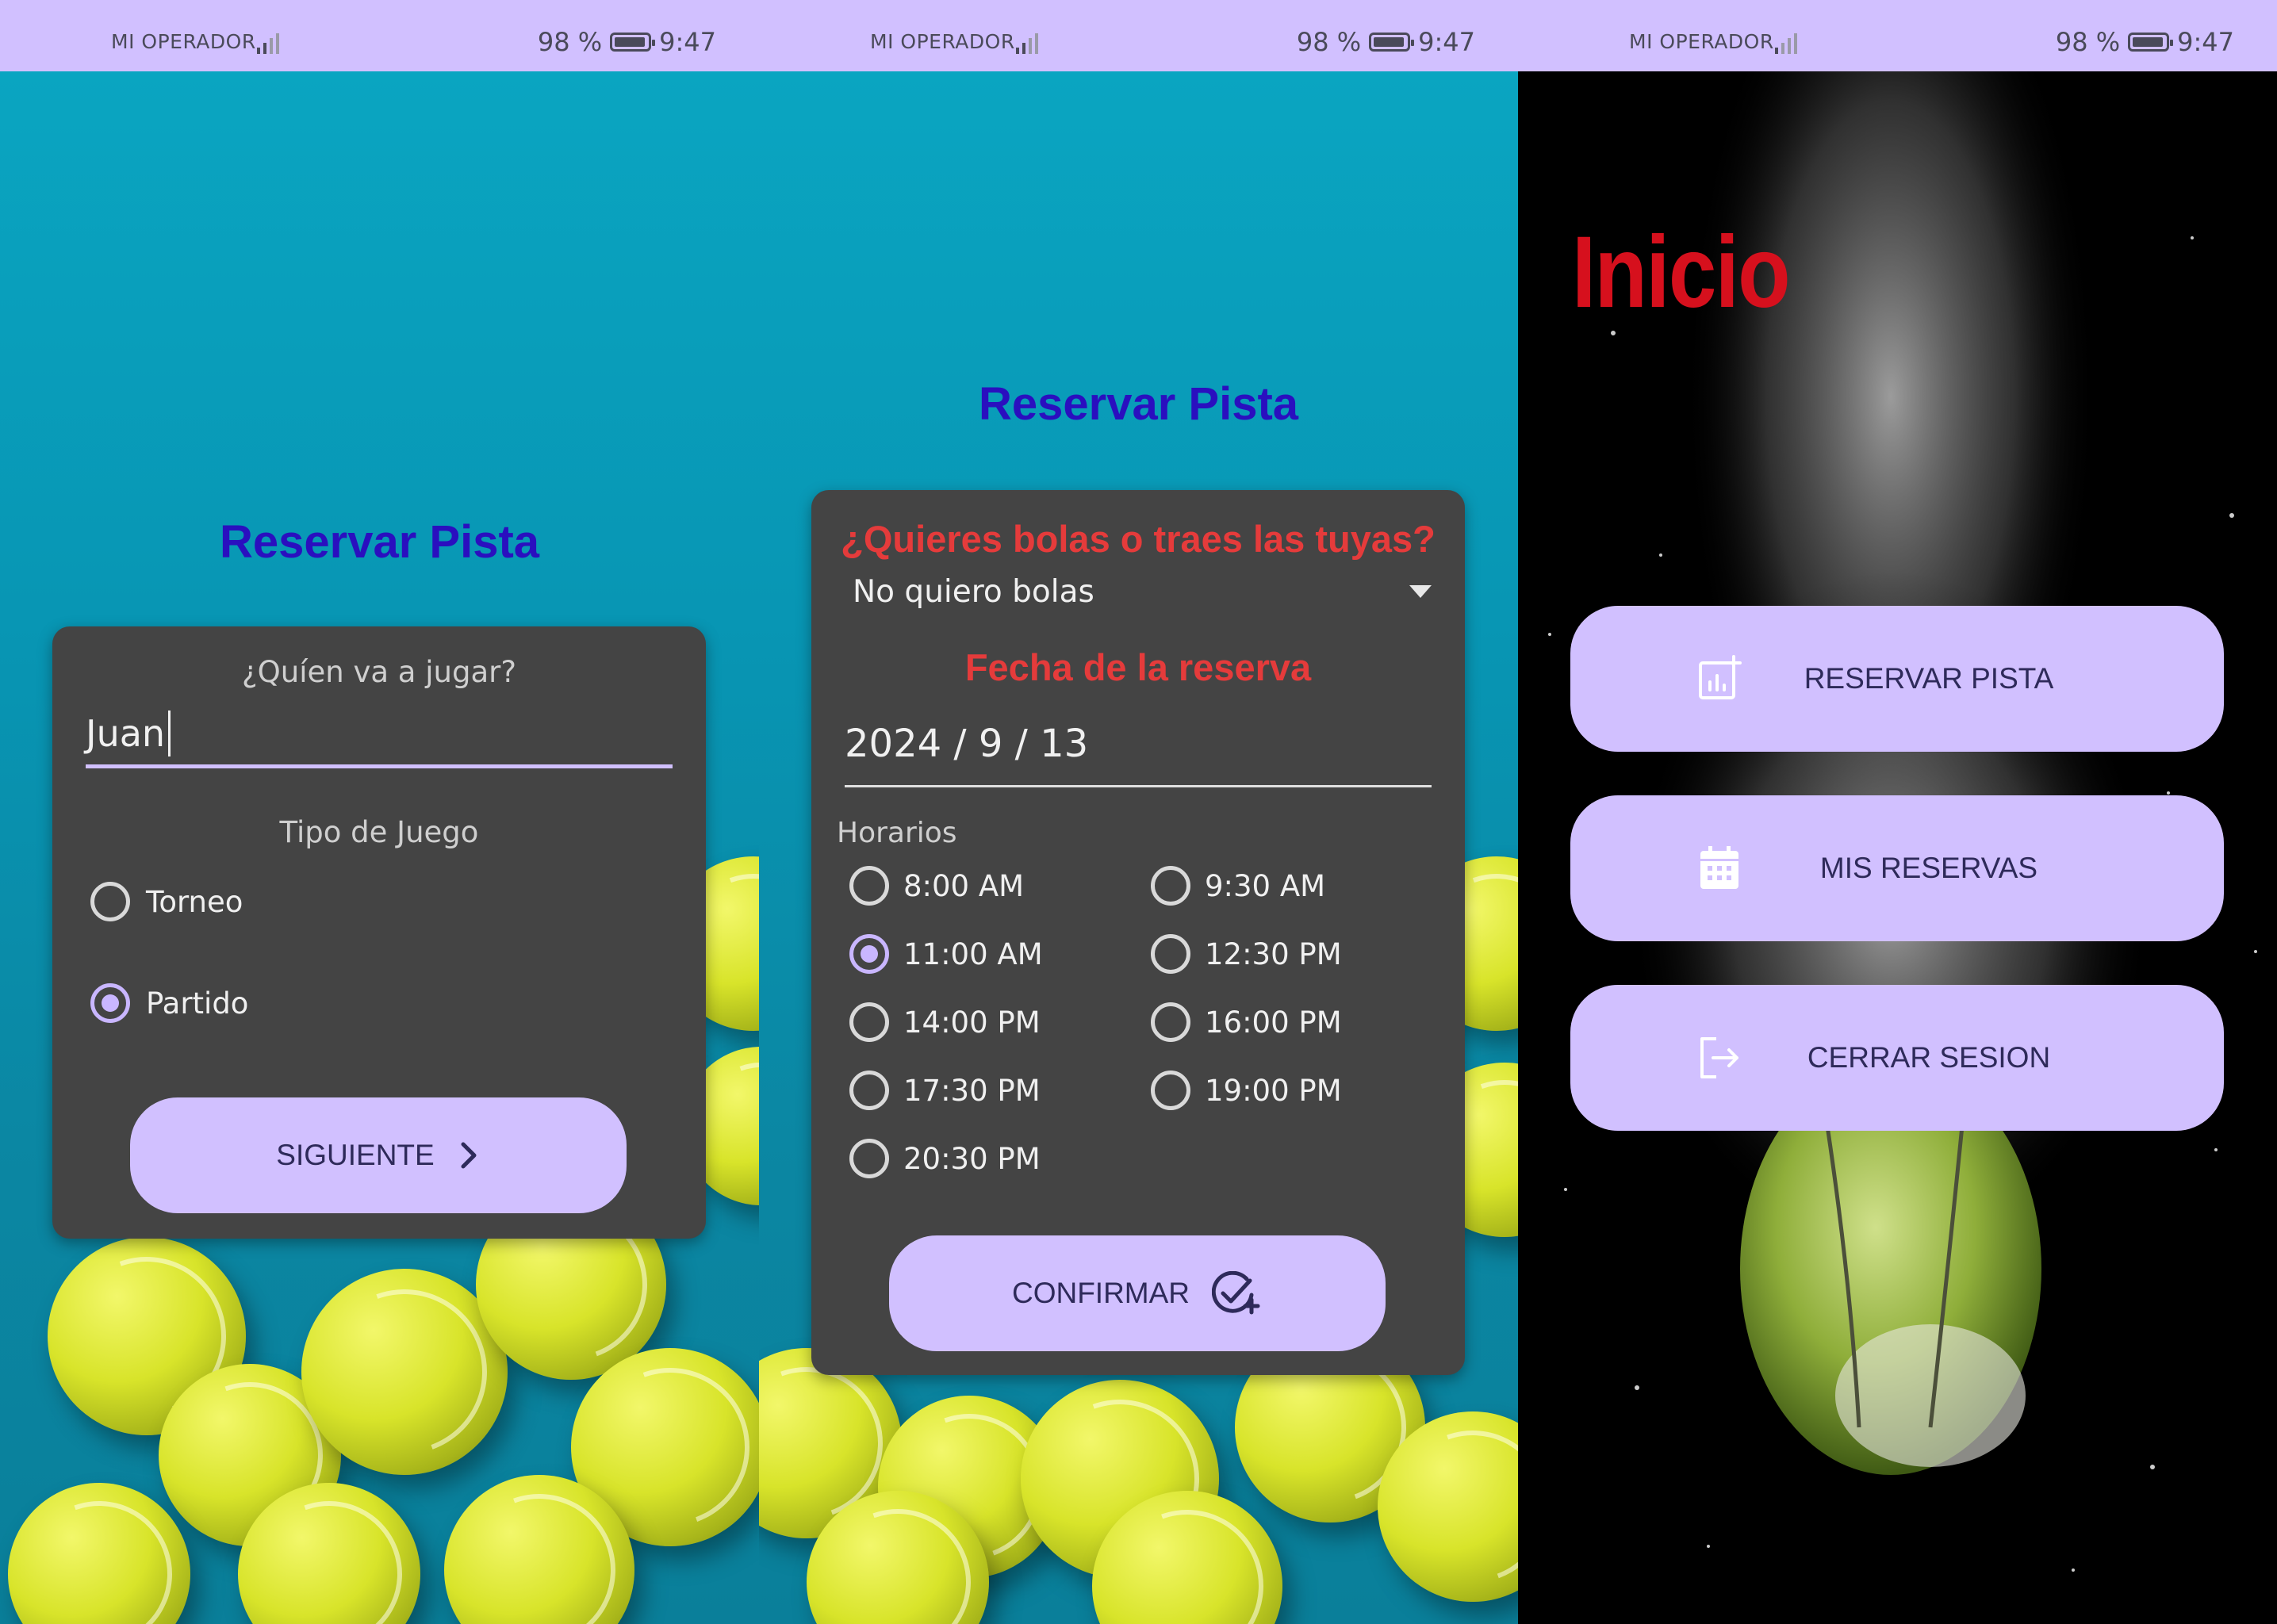 Image resolution: width=2277 pixels, height=1624 pixels. What do you see at coordinates (974, 592) in the screenshot?
I see `balls-dropdown-value: No quiero bolas` at bounding box center [974, 592].